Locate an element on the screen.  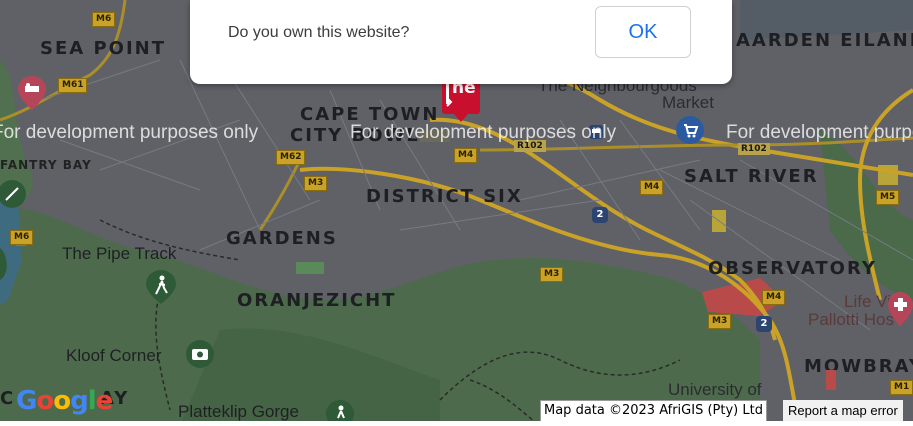
road-shield-m5: M5 is located at coordinates (888, 197).